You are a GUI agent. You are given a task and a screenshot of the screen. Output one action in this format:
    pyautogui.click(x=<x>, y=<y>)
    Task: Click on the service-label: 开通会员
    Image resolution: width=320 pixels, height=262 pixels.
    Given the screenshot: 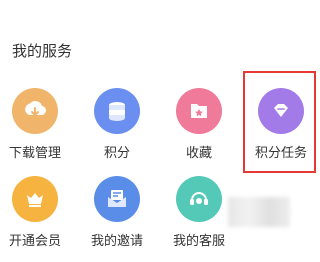 What is the action you would take?
    pyautogui.click(x=34, y=241)
    